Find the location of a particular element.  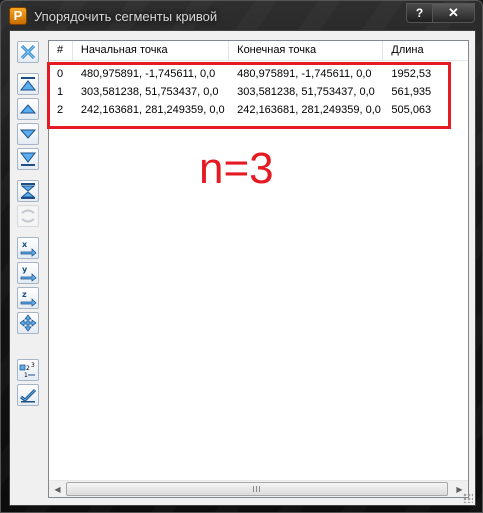

move-top-button is located at coordinates (28, 84).